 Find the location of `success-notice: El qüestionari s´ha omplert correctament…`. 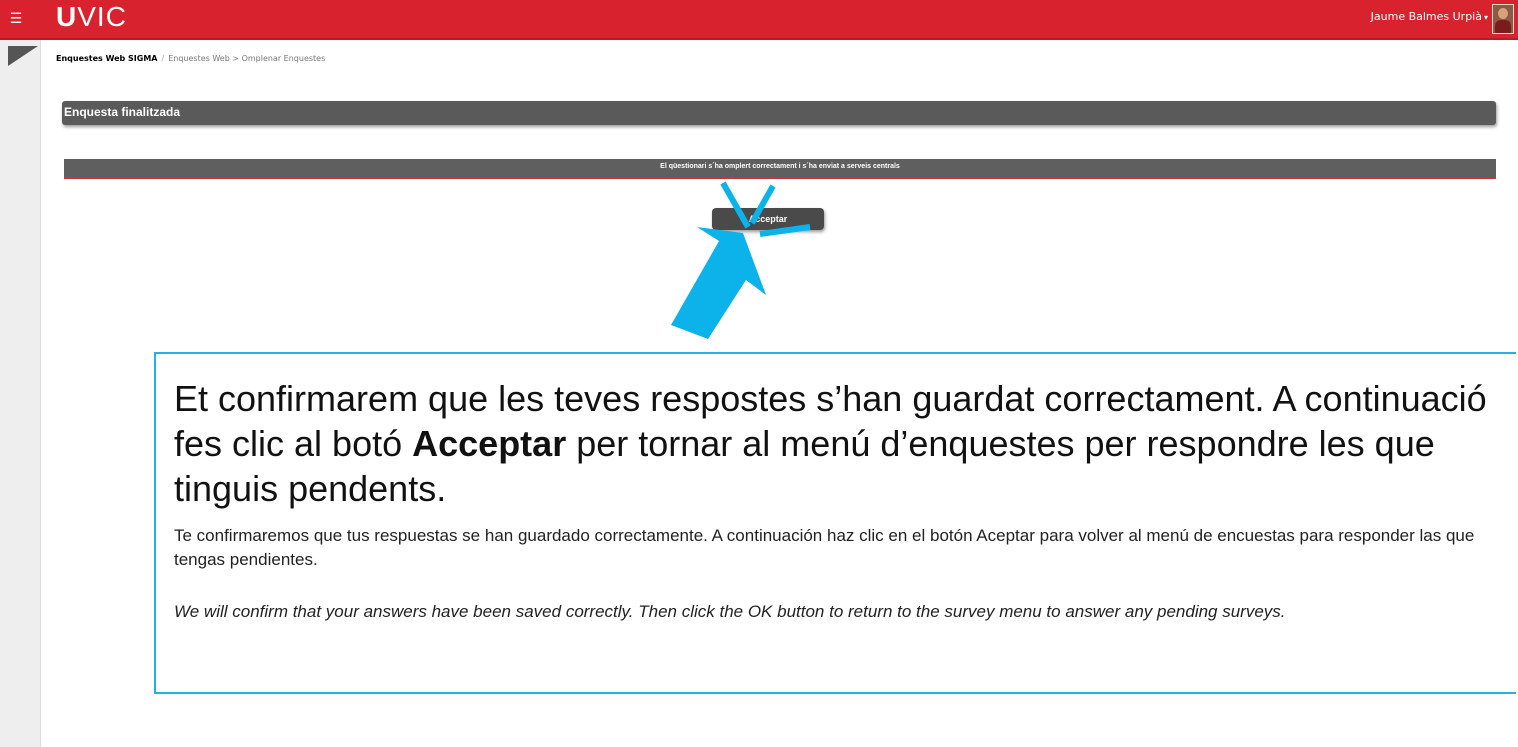

success-notice: El qüestionari s´ha omplert correctament… is located at coordinates (780, 169).